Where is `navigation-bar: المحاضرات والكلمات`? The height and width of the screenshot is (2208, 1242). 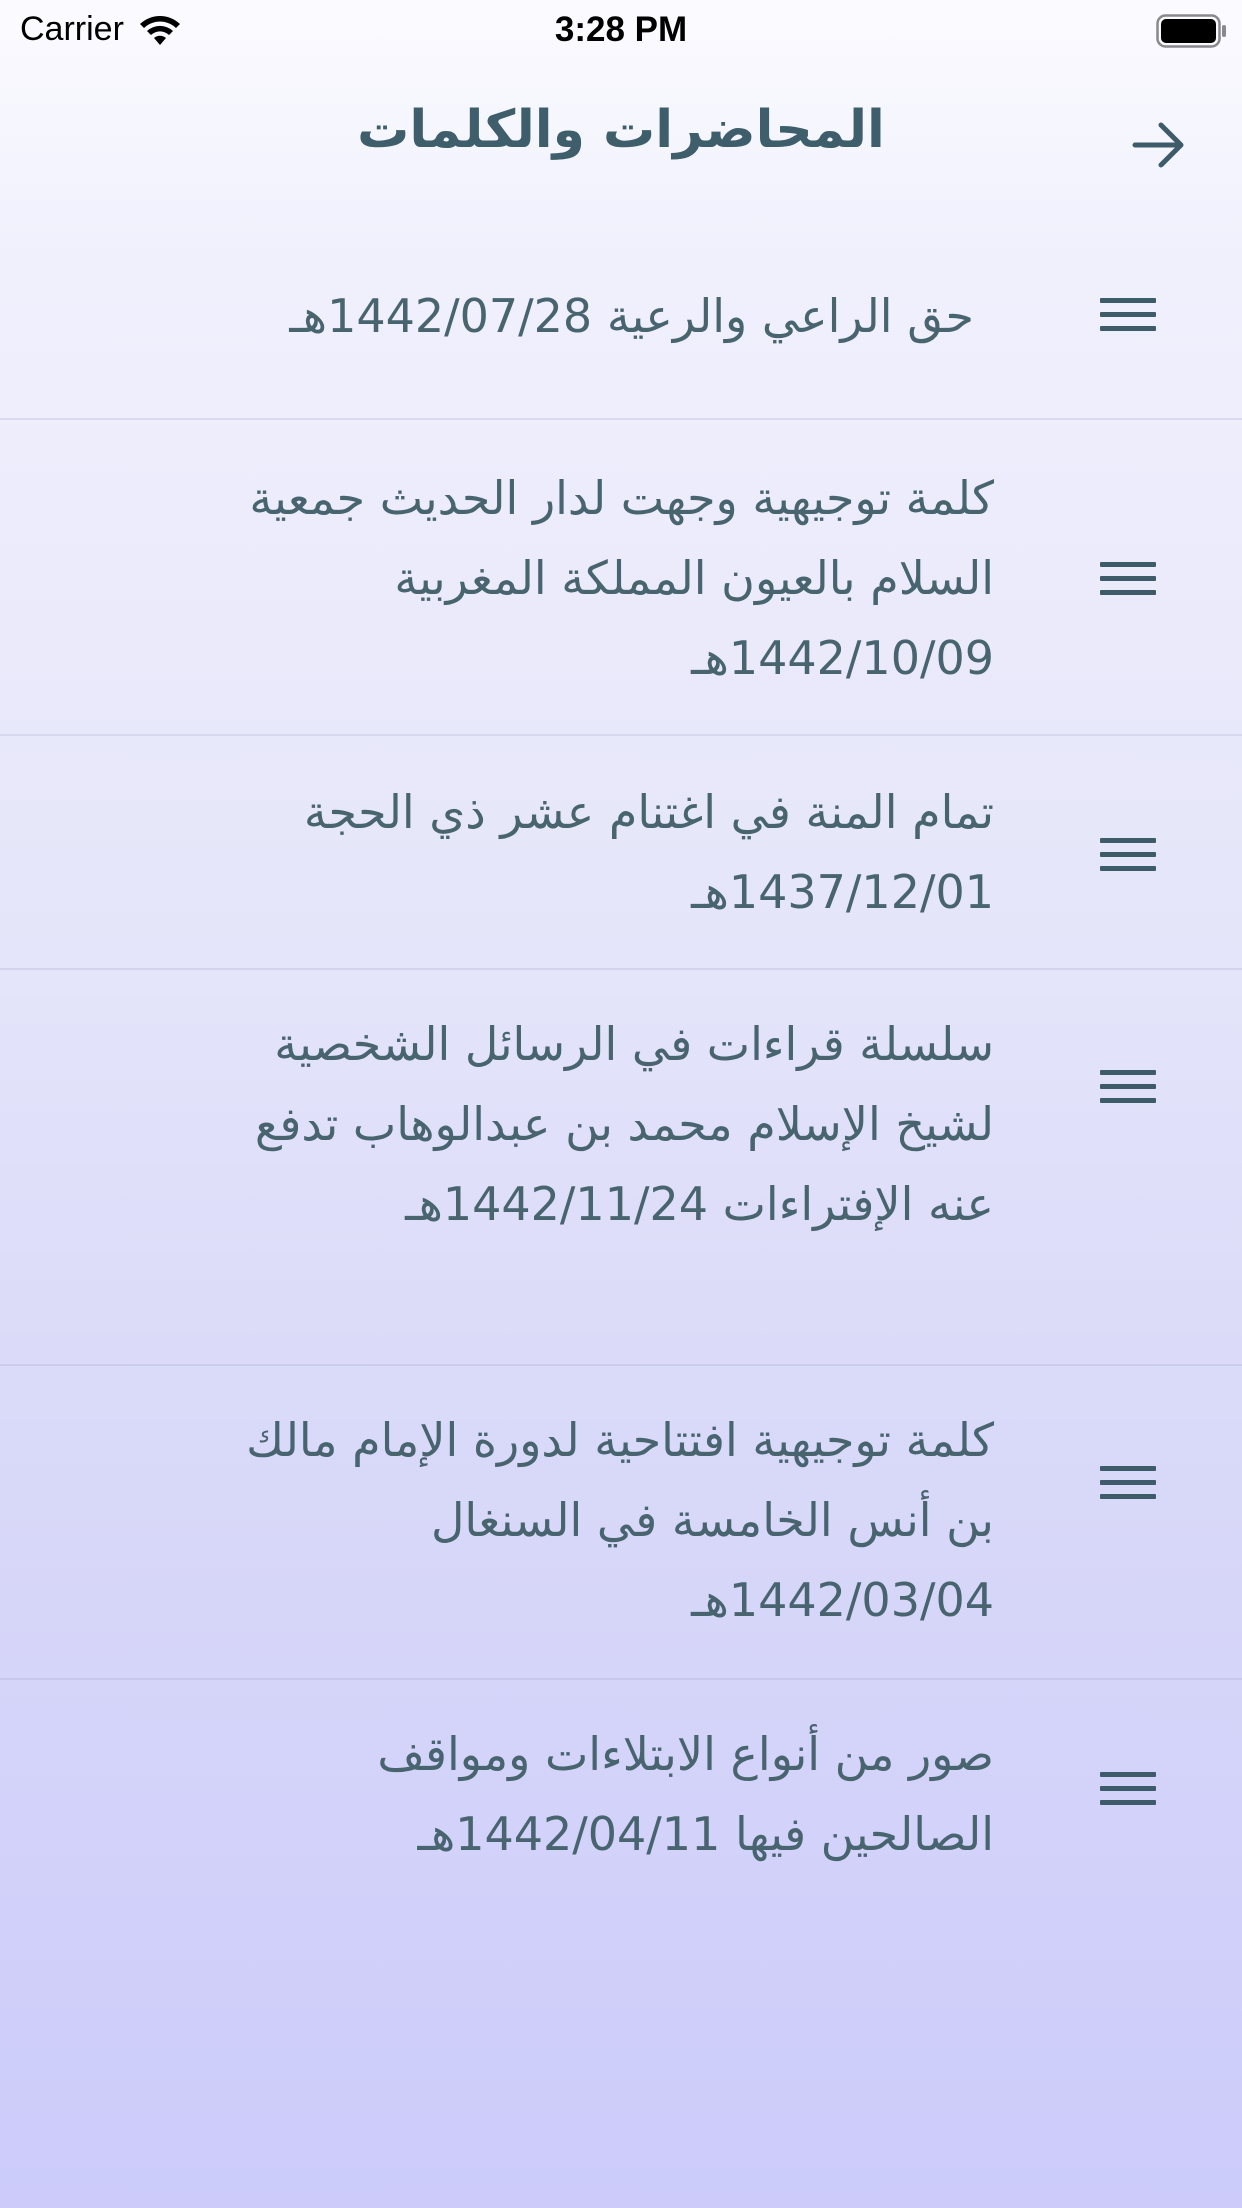 navigation-bar: المحاضرات والكلمات is located at coordinates (621, 137).